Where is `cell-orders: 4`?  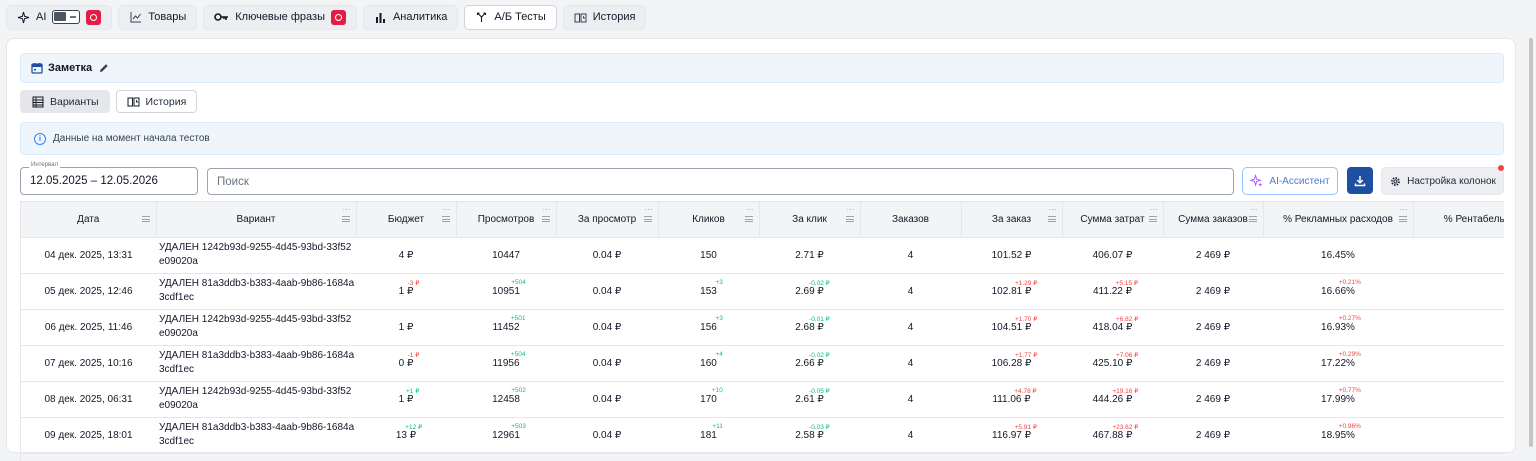
cell-orders: 4 is located at coordinates (910, 291).